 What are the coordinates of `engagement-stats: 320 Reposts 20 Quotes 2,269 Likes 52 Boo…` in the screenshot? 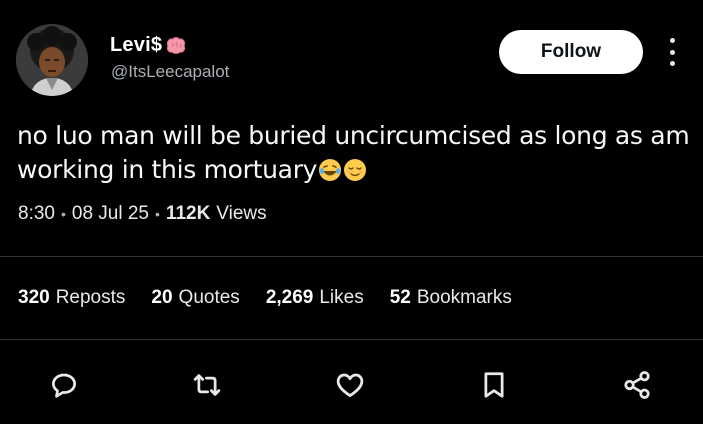 It's located at (278, 298).